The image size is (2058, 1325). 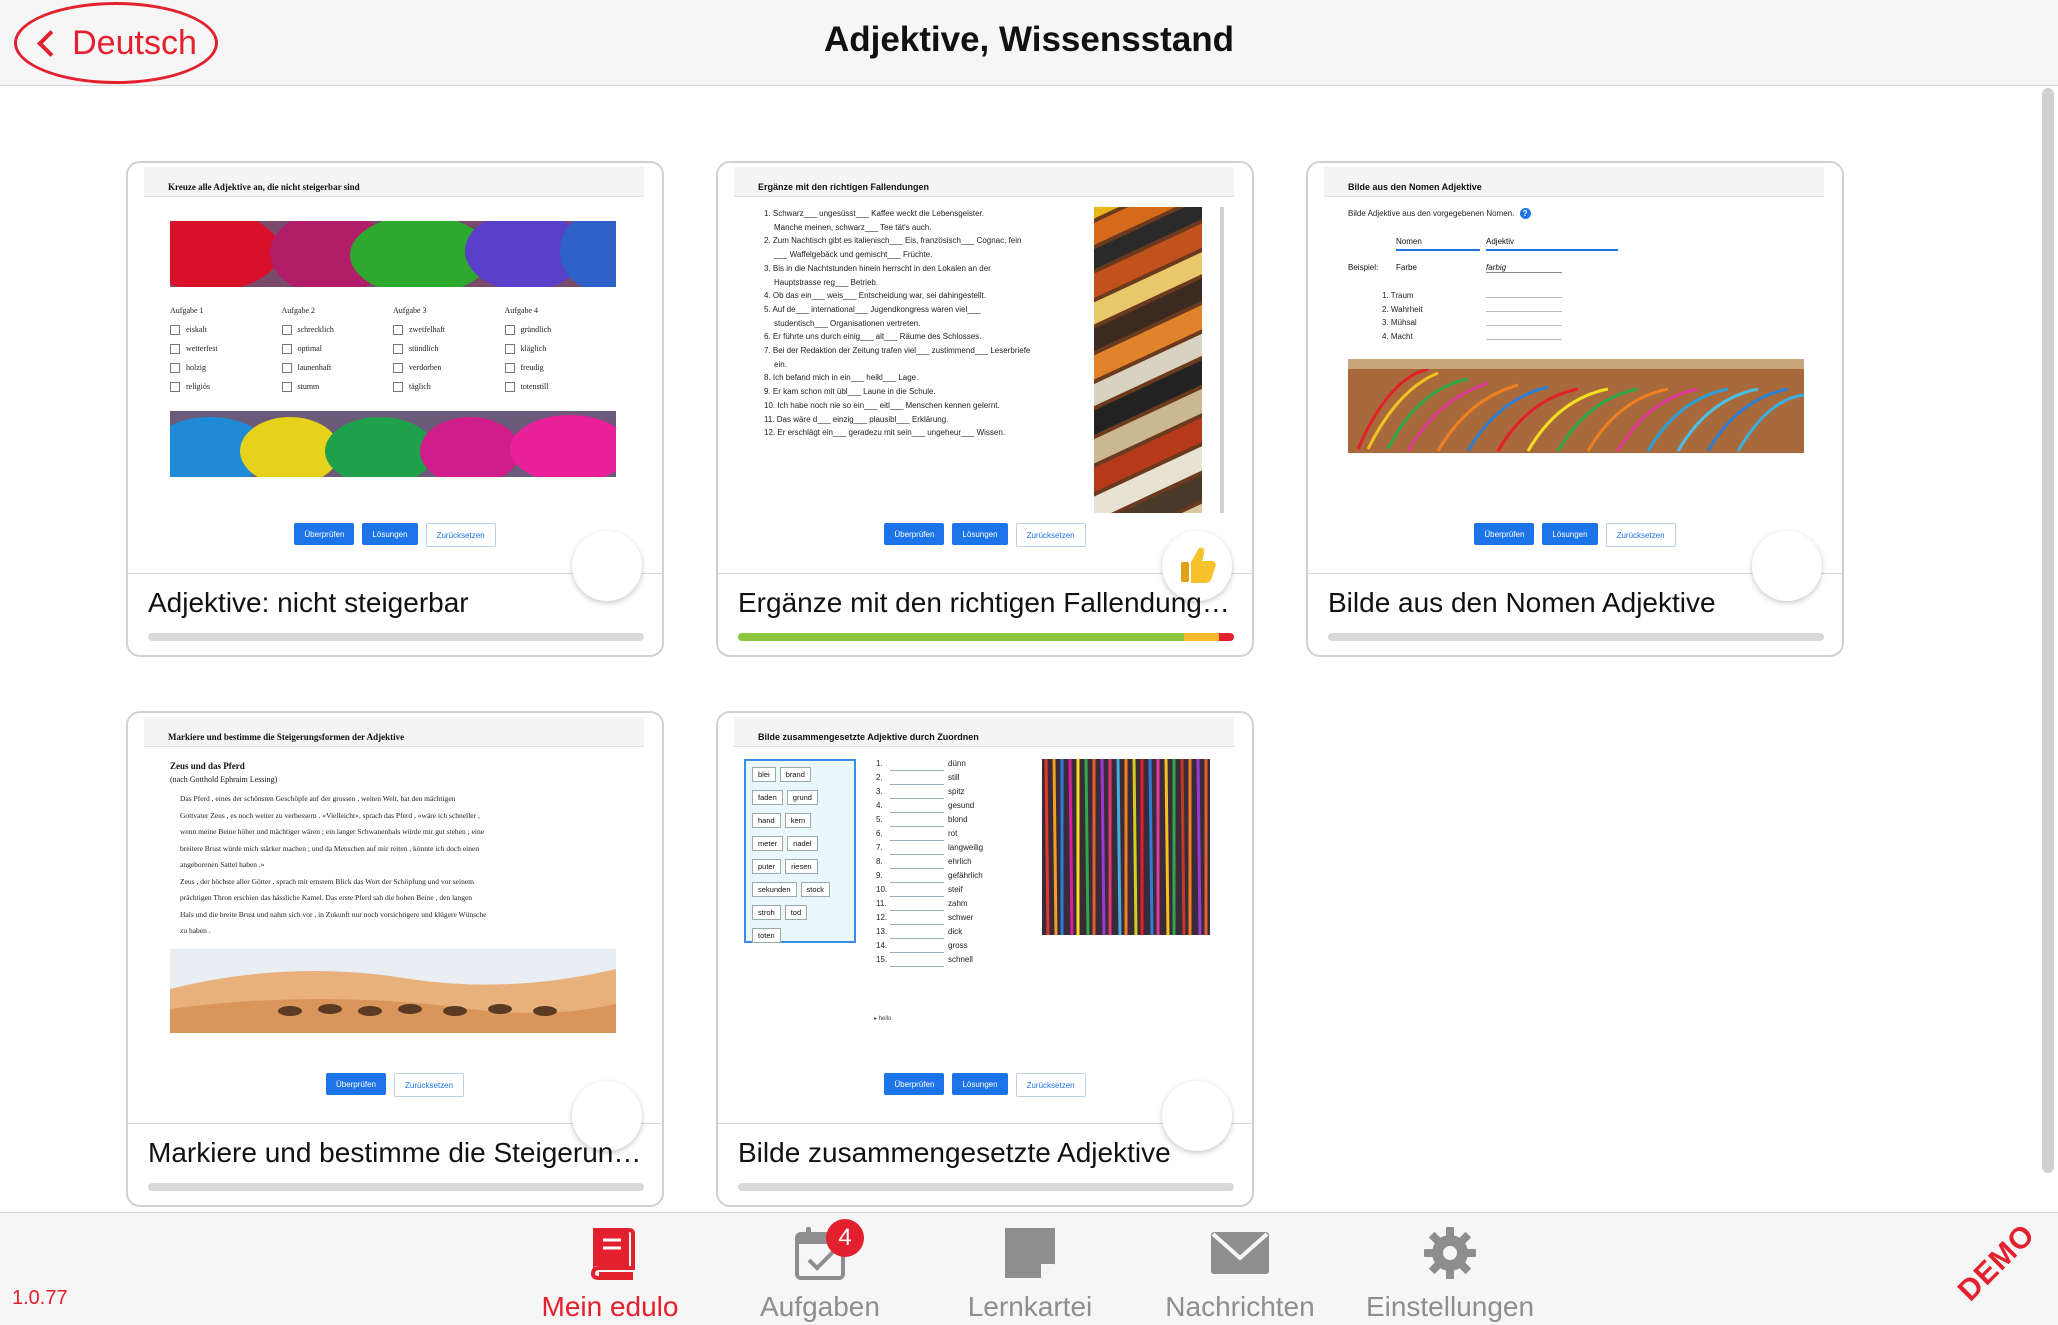 What do you see at coordinates (226, 367) in the screenshot?
I see `checkbox-item: holzig` at bounding box center [226, 367].